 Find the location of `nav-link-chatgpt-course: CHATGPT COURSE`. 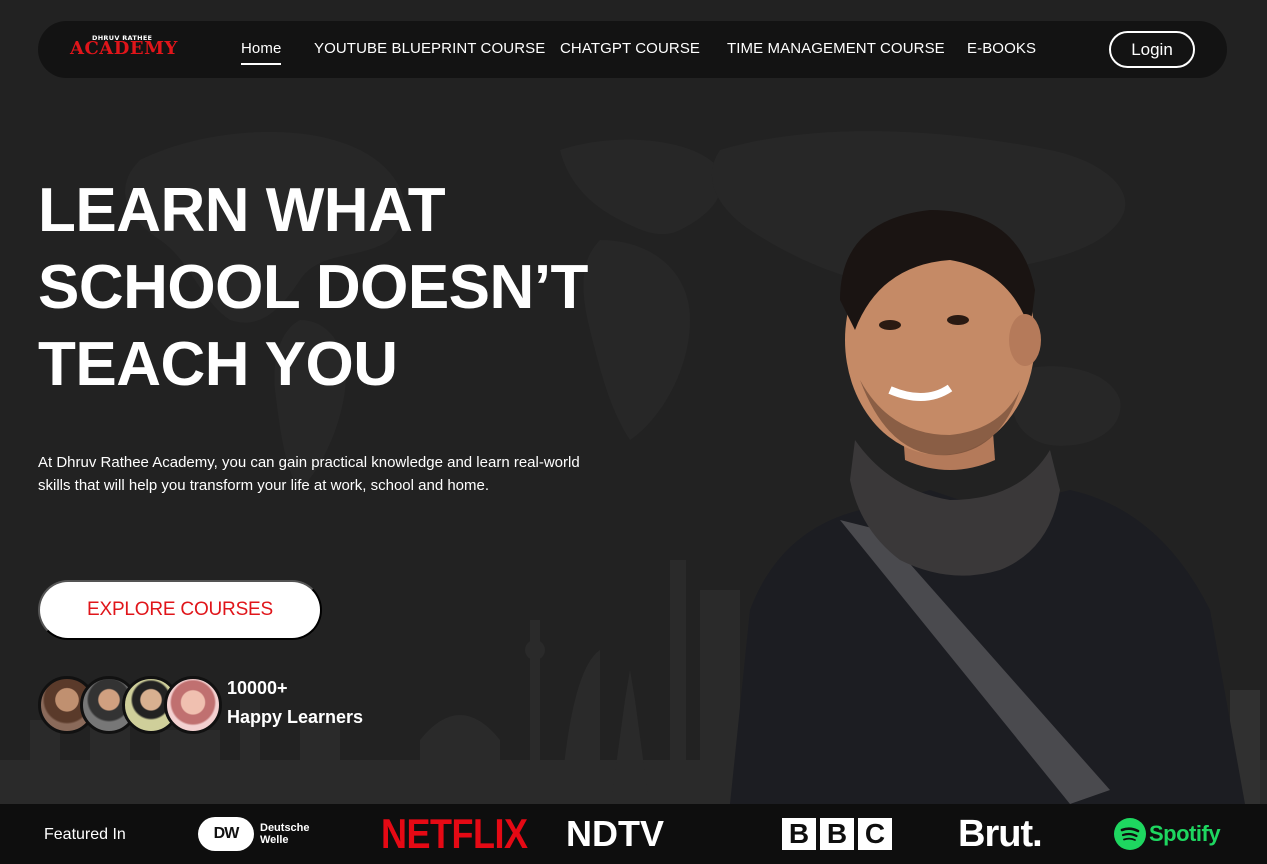

nav-link-chatgpt-course: CHATGPT COURSE is located at coordinates (630, 48).